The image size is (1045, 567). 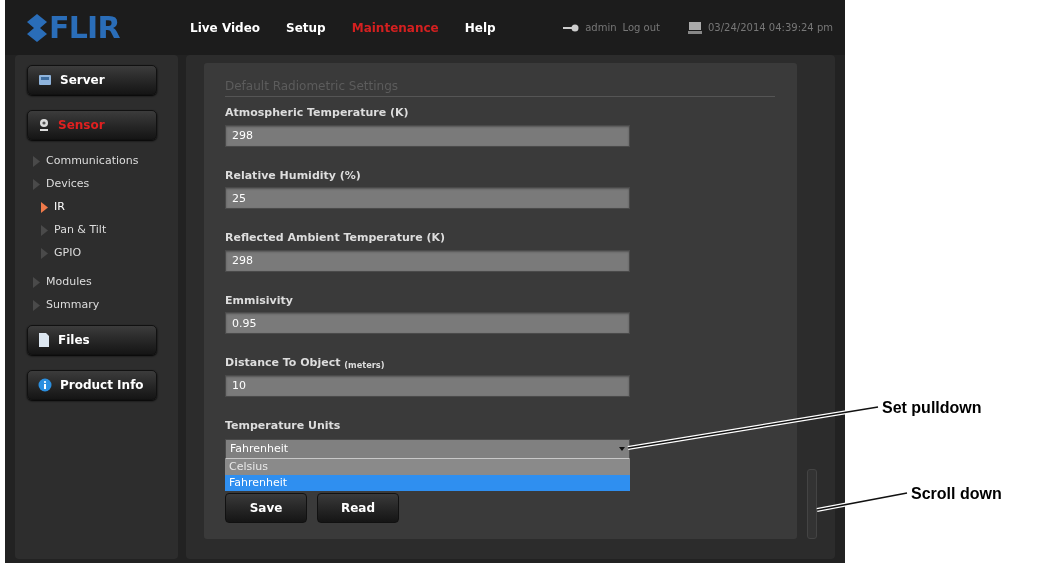 What do you see at coordinates (306, 27) in the screenshot?
I see `nav-link: Setup` at bounding box center [306, 27].